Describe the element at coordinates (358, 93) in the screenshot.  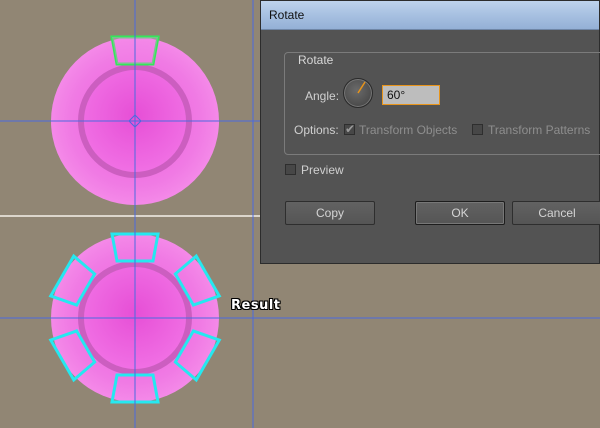
I see `angle-dial-icon` at that location.